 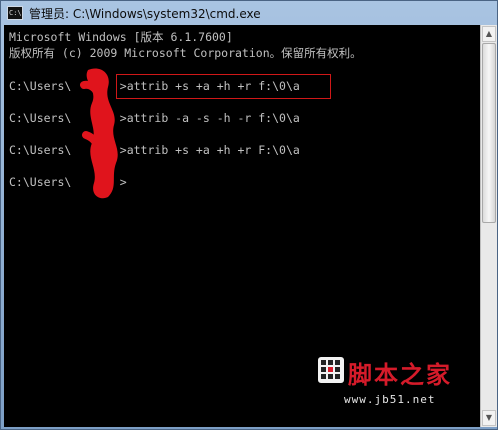 I want to click on vertical-scrollbar: ▲ ▼, so click(x=488, y=226).